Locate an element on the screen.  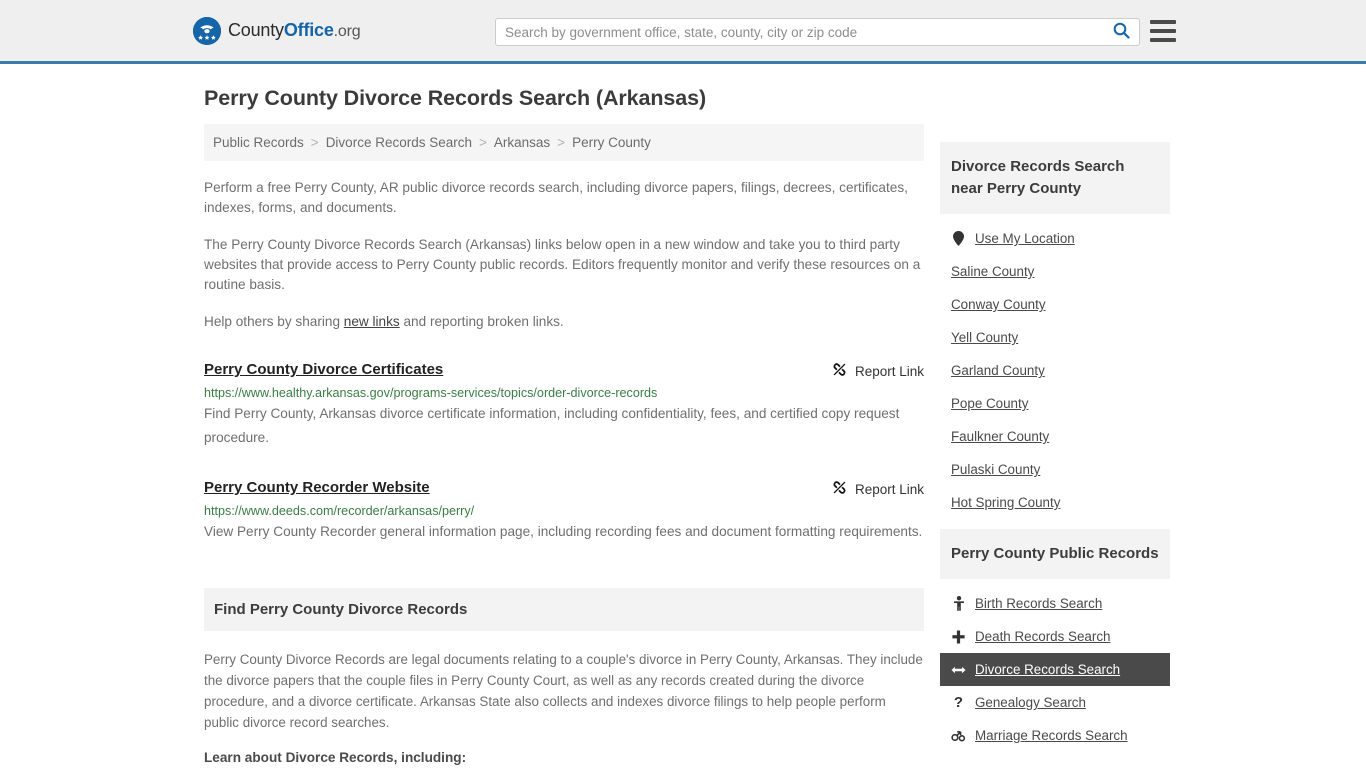
sidebar-item-label: Garland County is located at coordinates (998, 370).